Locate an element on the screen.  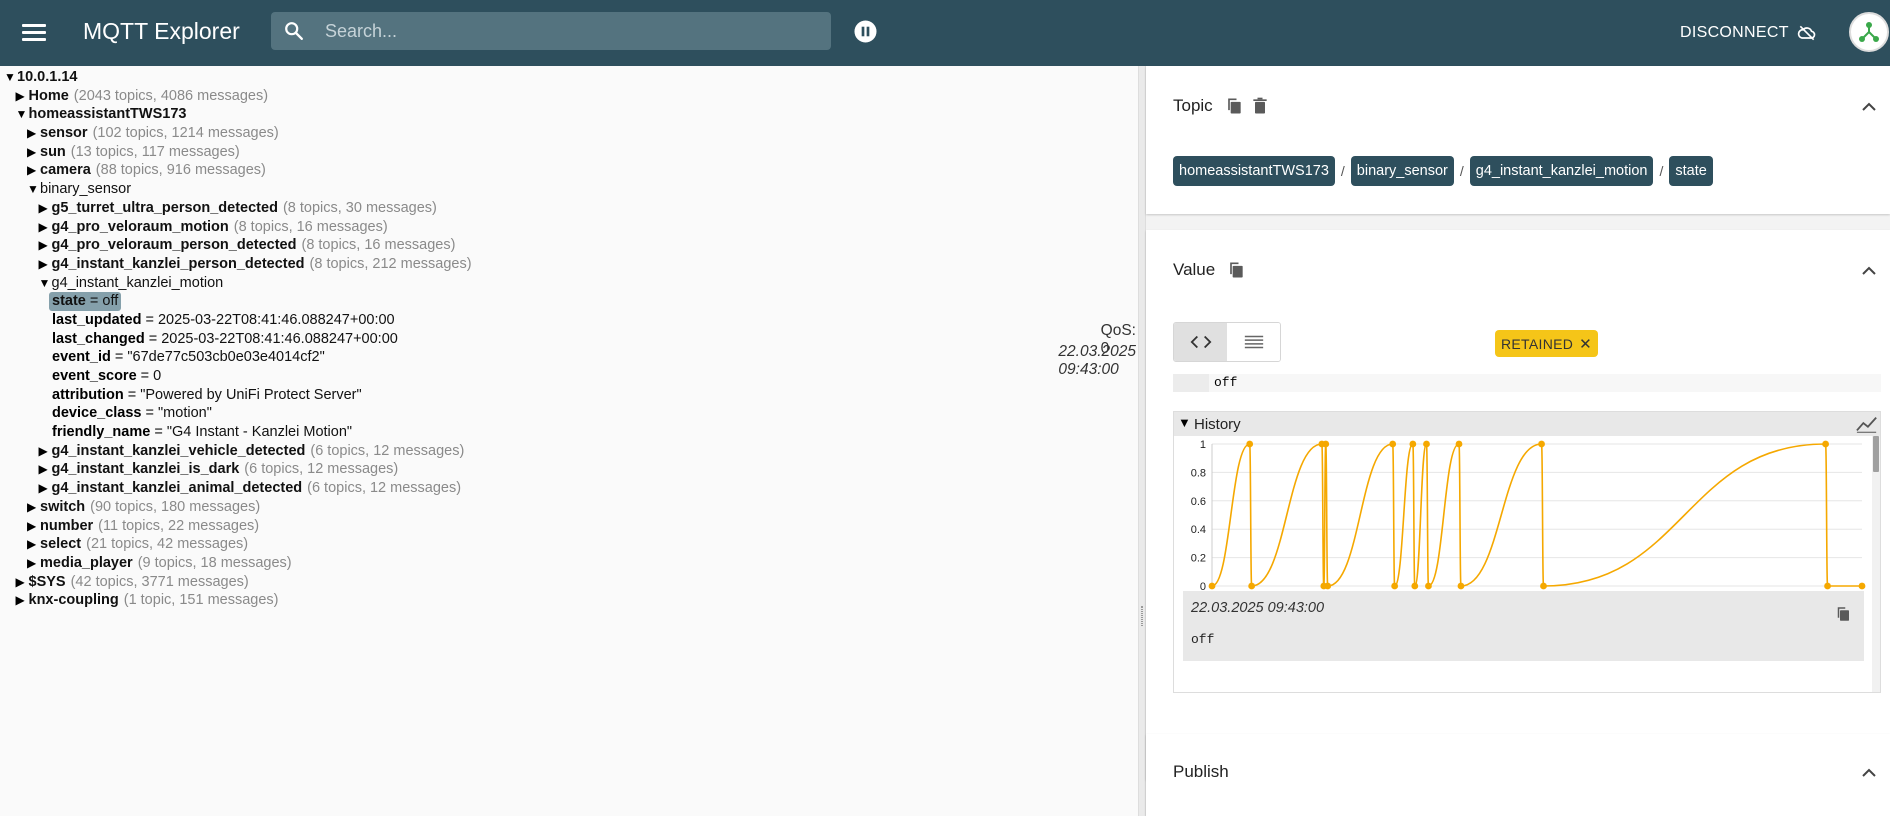
tree-node-name: g4_instant_kanzlei_is_dark is located at coordinates (146, 469).